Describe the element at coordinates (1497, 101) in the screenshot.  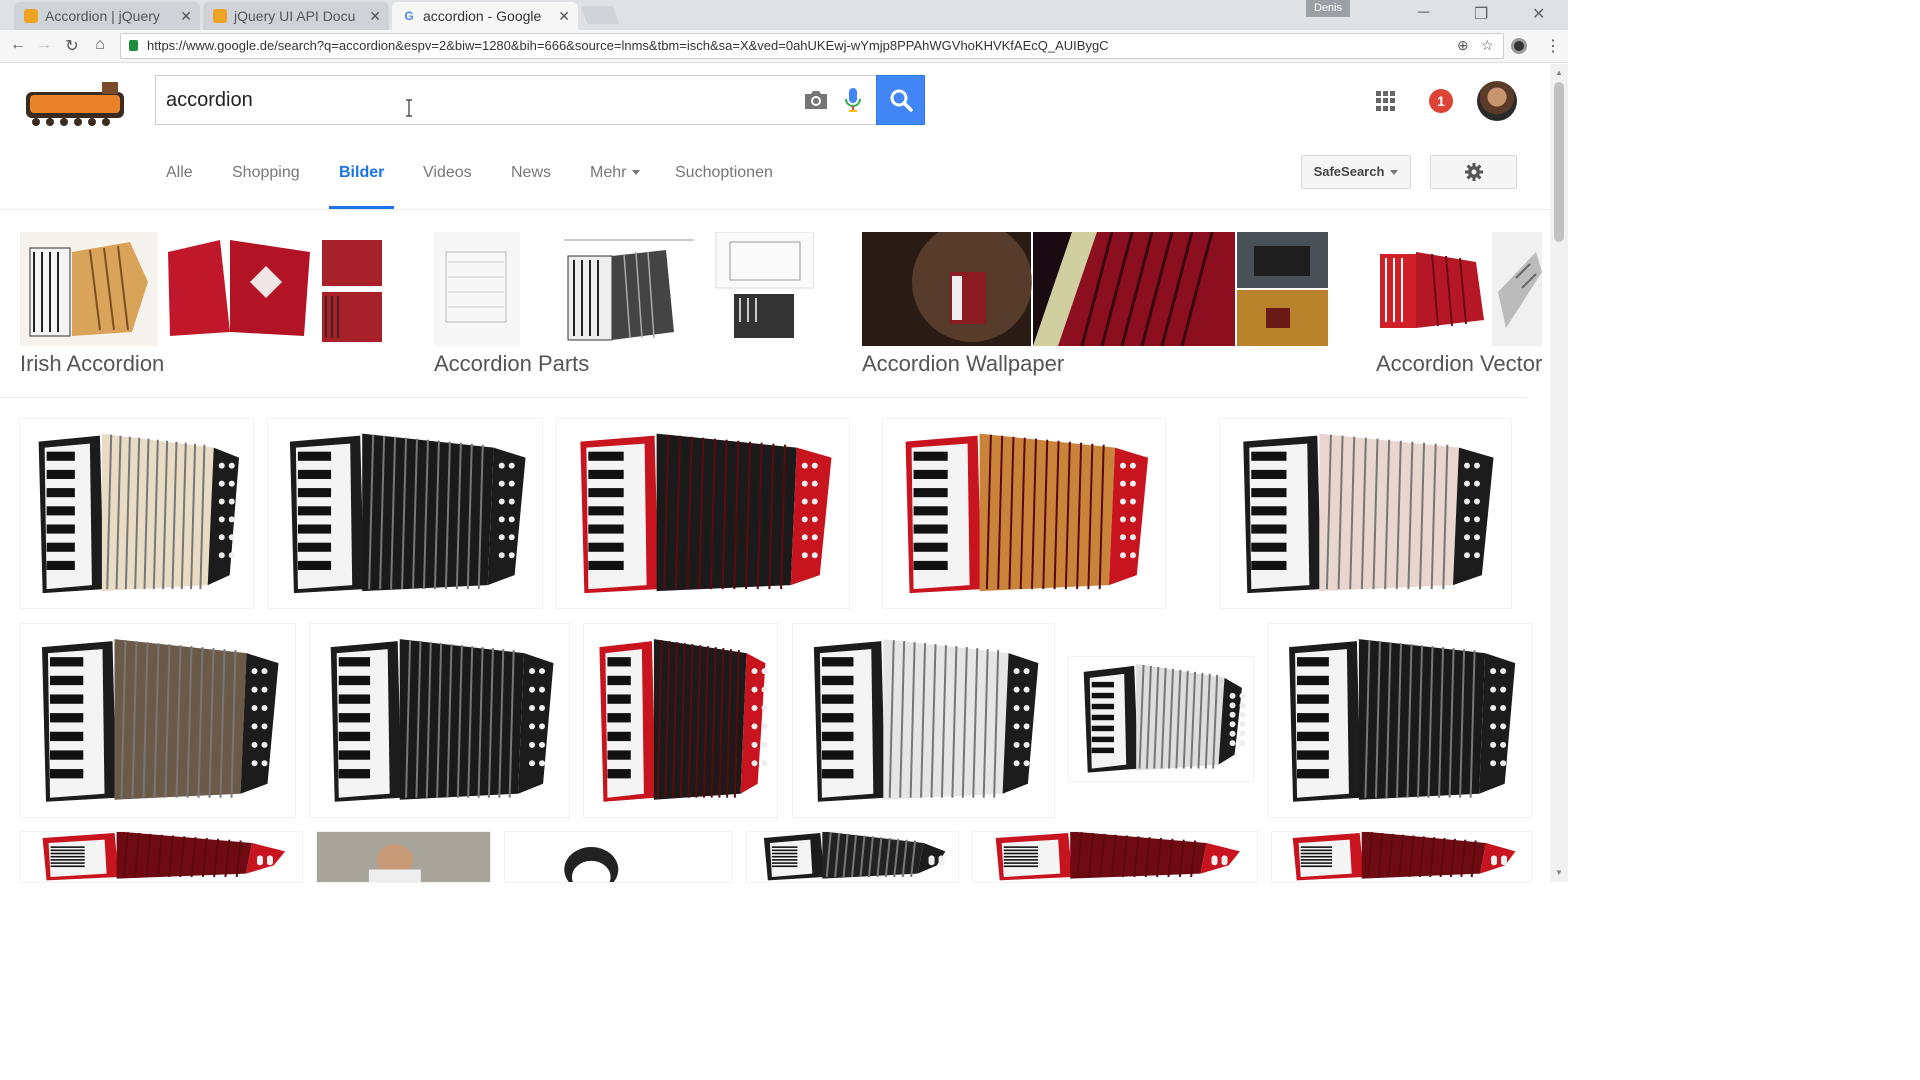
I see `avatar` at that location.